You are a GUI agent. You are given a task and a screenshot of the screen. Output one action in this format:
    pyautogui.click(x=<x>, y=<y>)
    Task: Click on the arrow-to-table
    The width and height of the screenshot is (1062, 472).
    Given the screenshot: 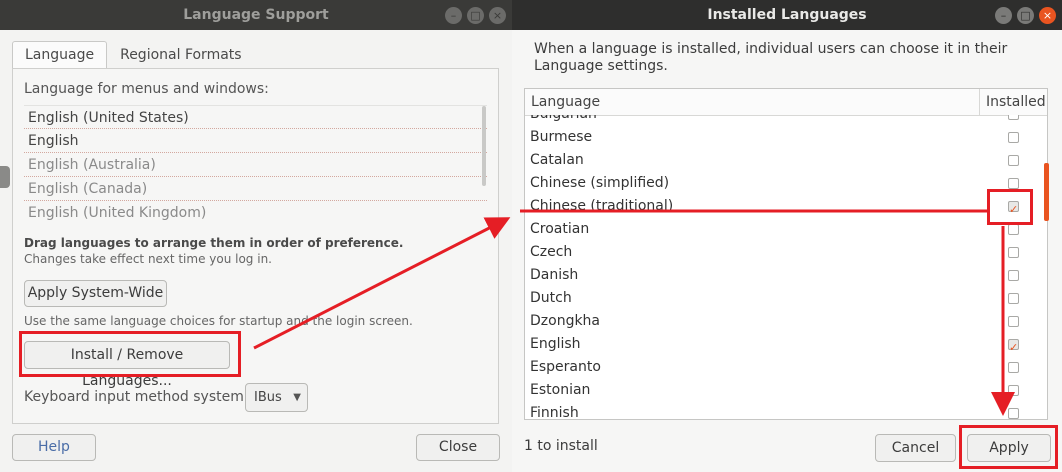 What is the action you would take?
    pyautogui.click(x=382, y=283)
    